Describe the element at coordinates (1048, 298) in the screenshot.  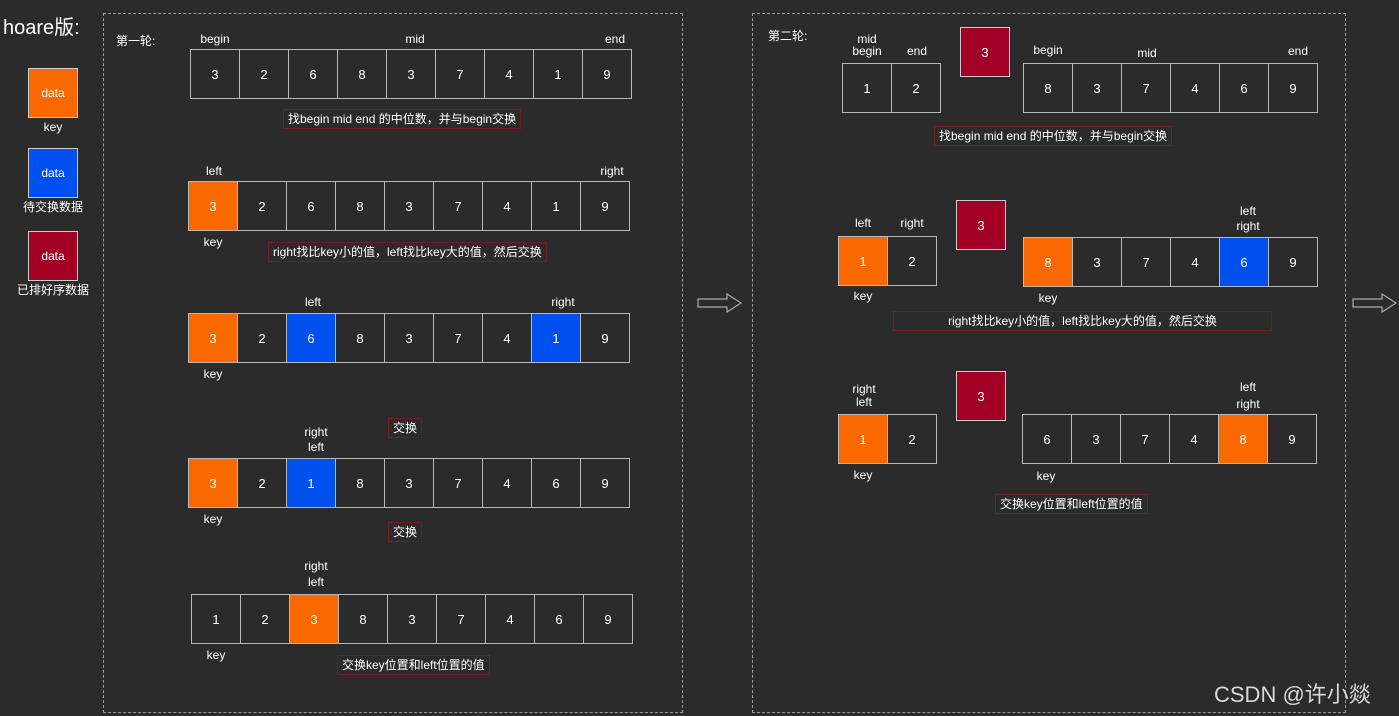
I see `r2s2-key2-label: key` at that location.